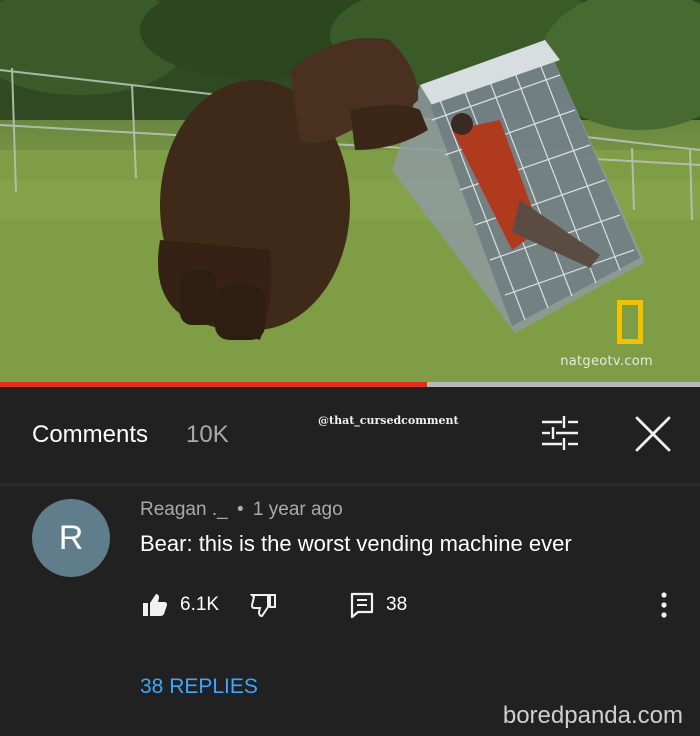  Describe the element at coordinates (200, 604) in the screenshot. I see `like-count: 6.1K` at that location.